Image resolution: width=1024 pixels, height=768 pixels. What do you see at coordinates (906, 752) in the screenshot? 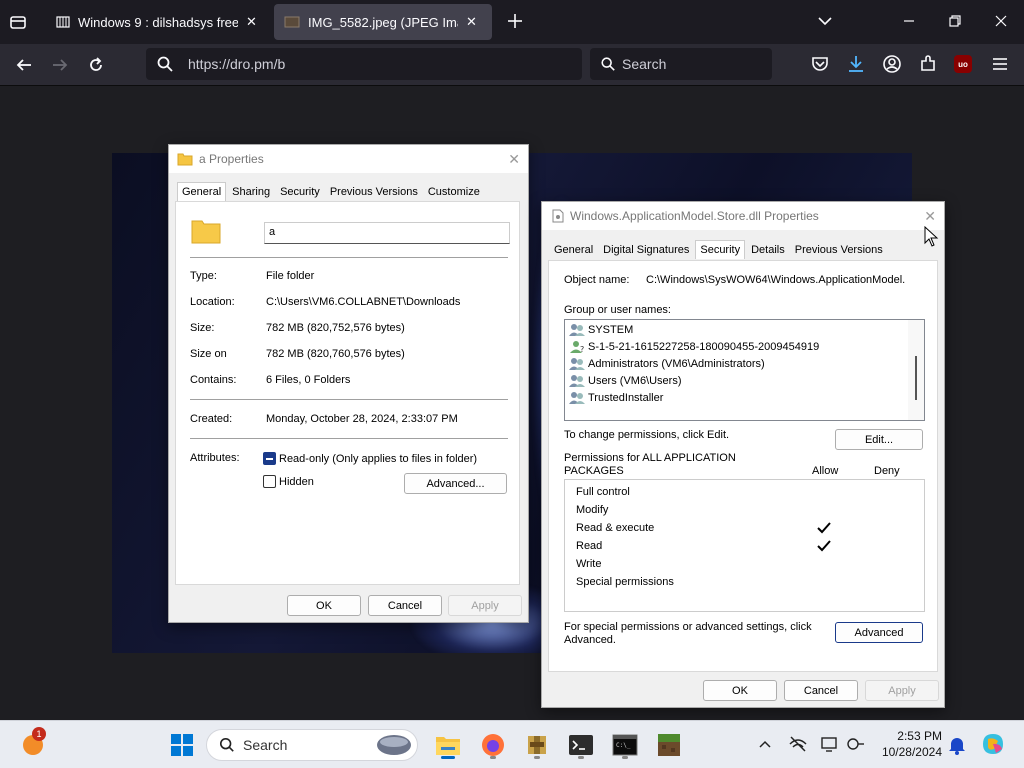
I see `clock-date: 10/28/2024` at bounding box center [906, 752].